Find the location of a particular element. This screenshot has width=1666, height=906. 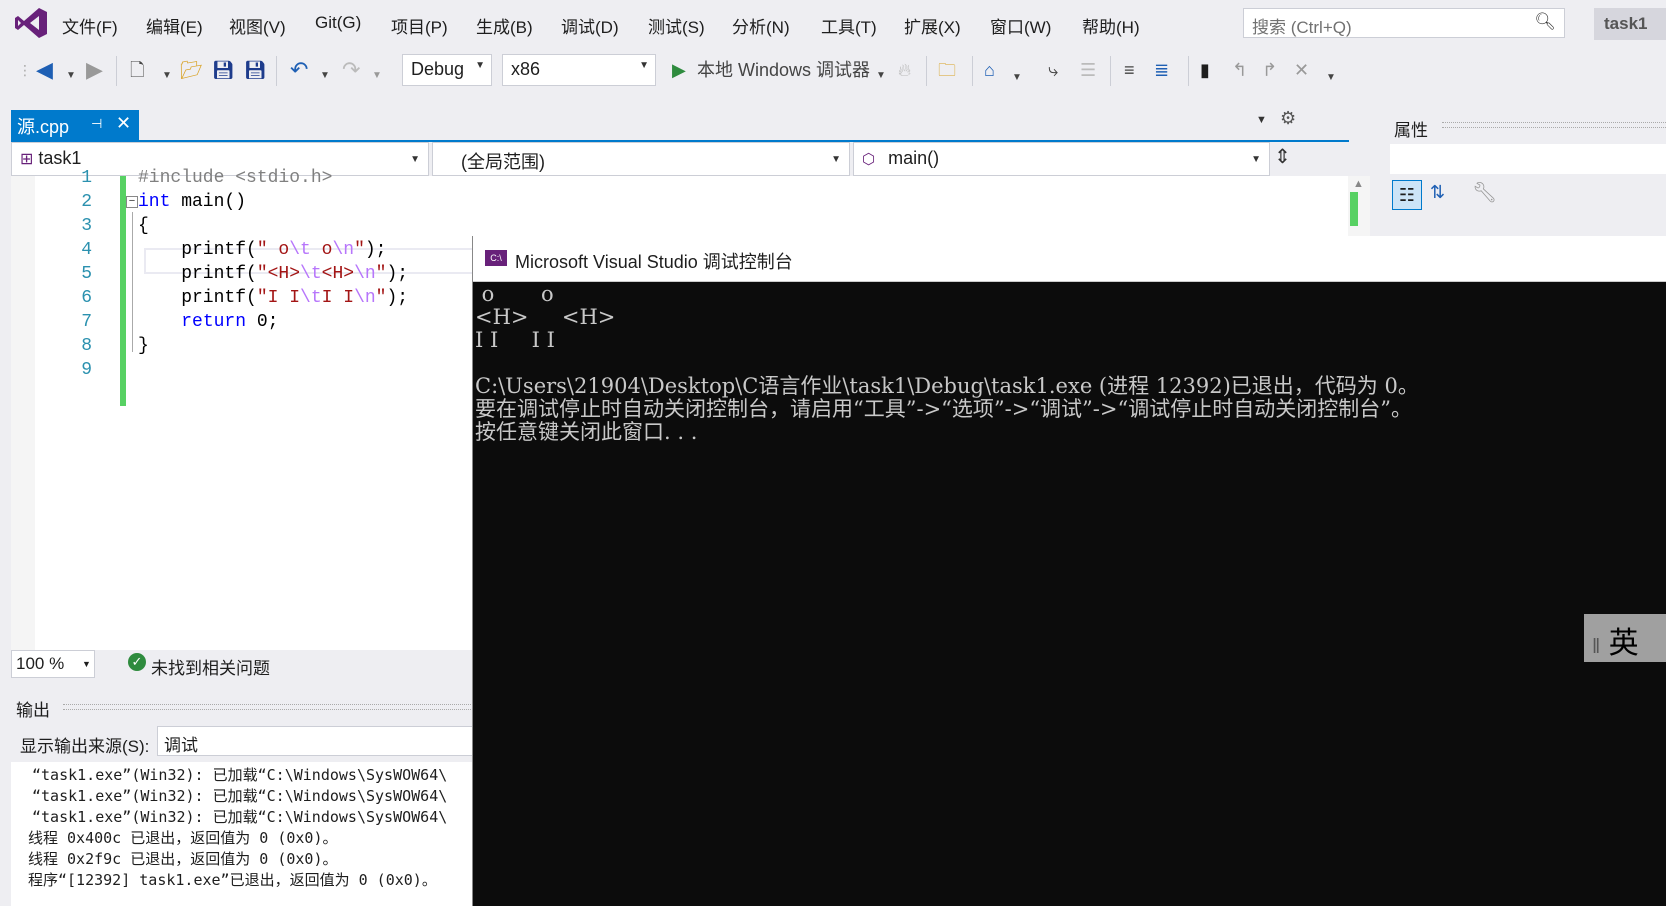

issues-status: 未找到相关问题 is located at coordinates (210, 666).